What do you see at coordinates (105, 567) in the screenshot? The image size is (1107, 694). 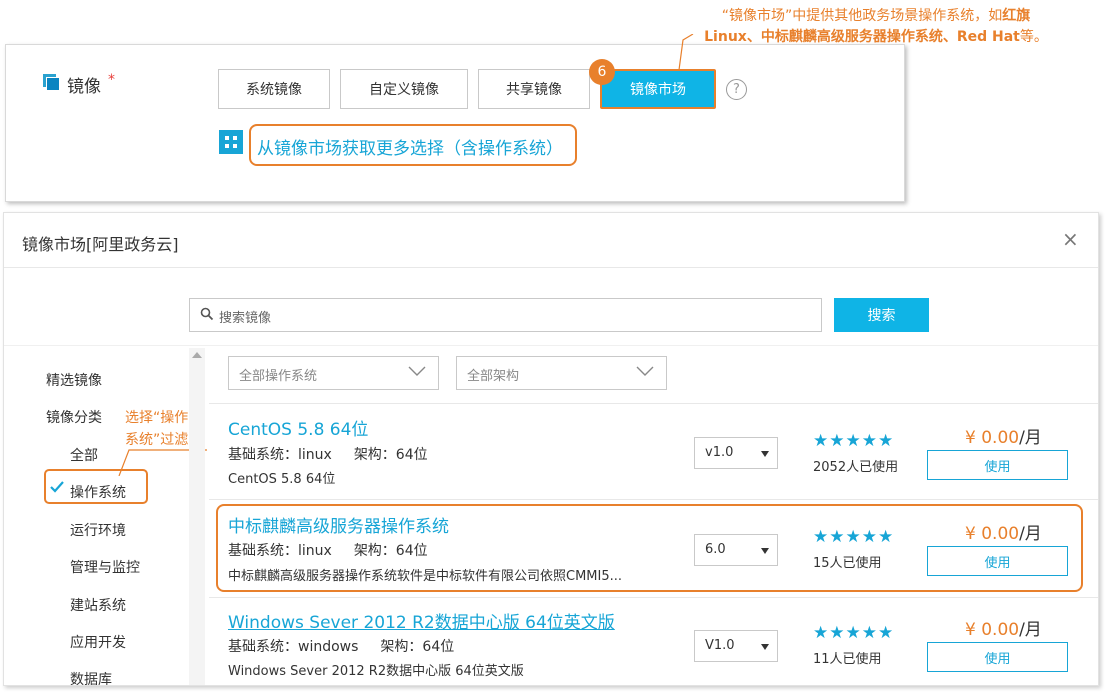 I see `sidebar-item-monitoring: 管理与监控` at bounding box center [105, 567].